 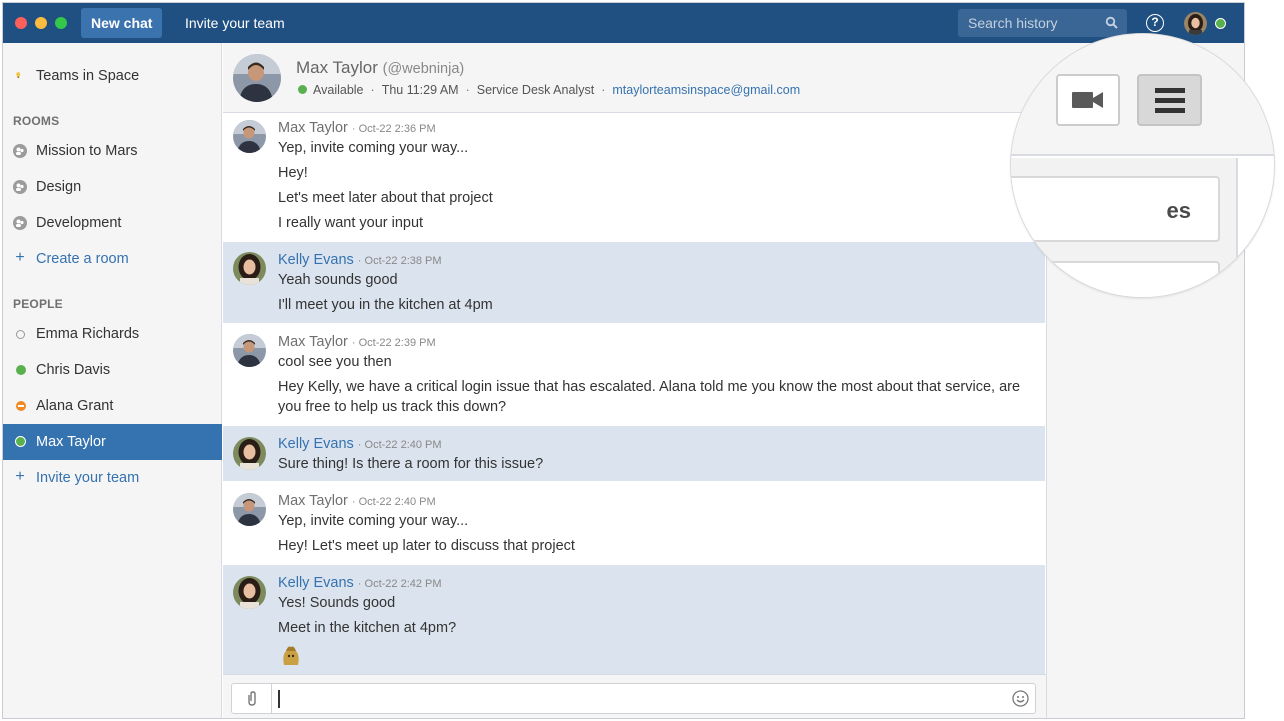 What do you see at coordinates (291, 655) in the screenshot?
I see `sticker-icon` at bounding box center [291, 655].